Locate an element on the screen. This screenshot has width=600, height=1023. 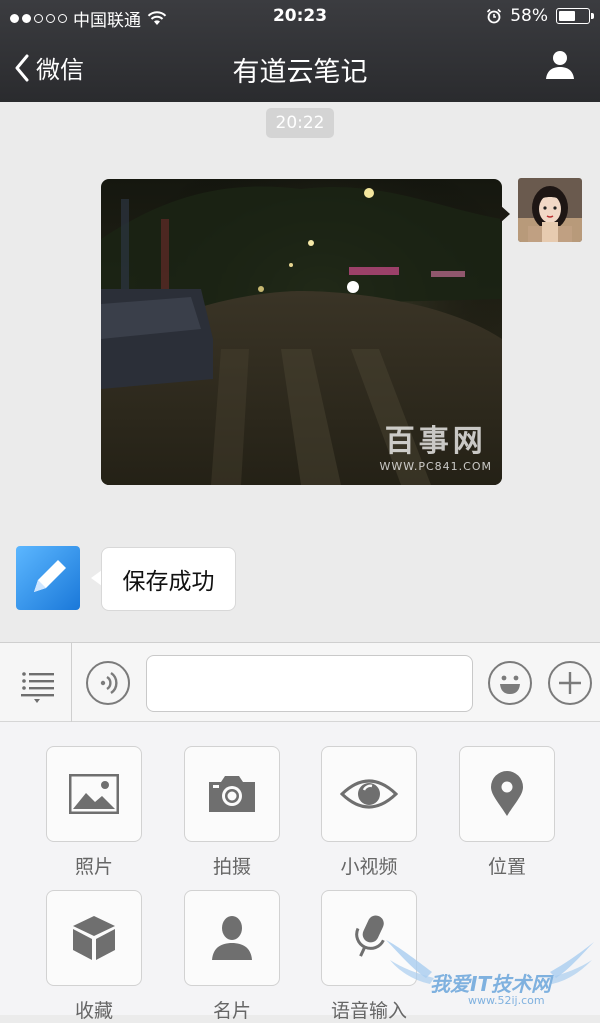
panel-item-label: 位置 is located at coordinates (506, 867).